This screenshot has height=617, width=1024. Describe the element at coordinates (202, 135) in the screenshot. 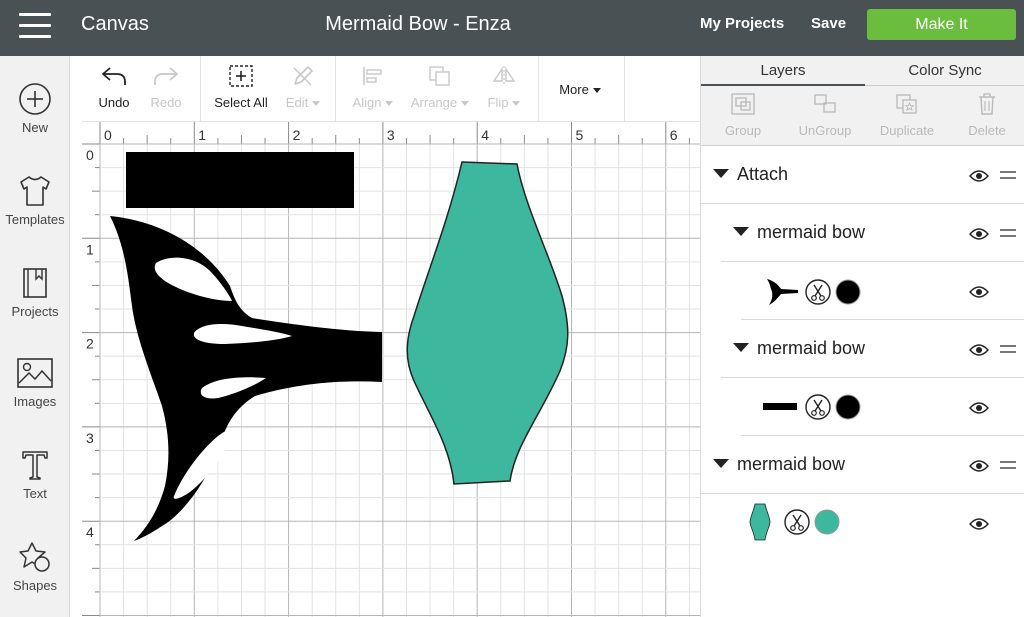

I see `ruler-top-label: 1` at that location.